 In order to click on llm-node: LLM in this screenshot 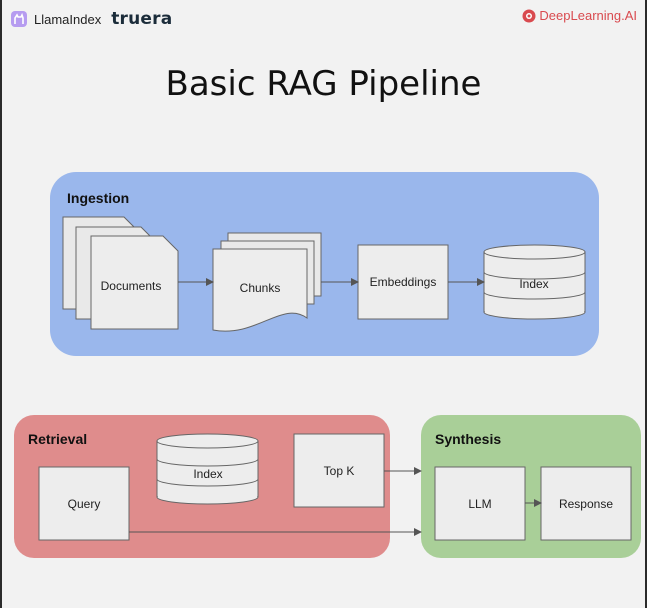, I will do `click(480, 503)`.